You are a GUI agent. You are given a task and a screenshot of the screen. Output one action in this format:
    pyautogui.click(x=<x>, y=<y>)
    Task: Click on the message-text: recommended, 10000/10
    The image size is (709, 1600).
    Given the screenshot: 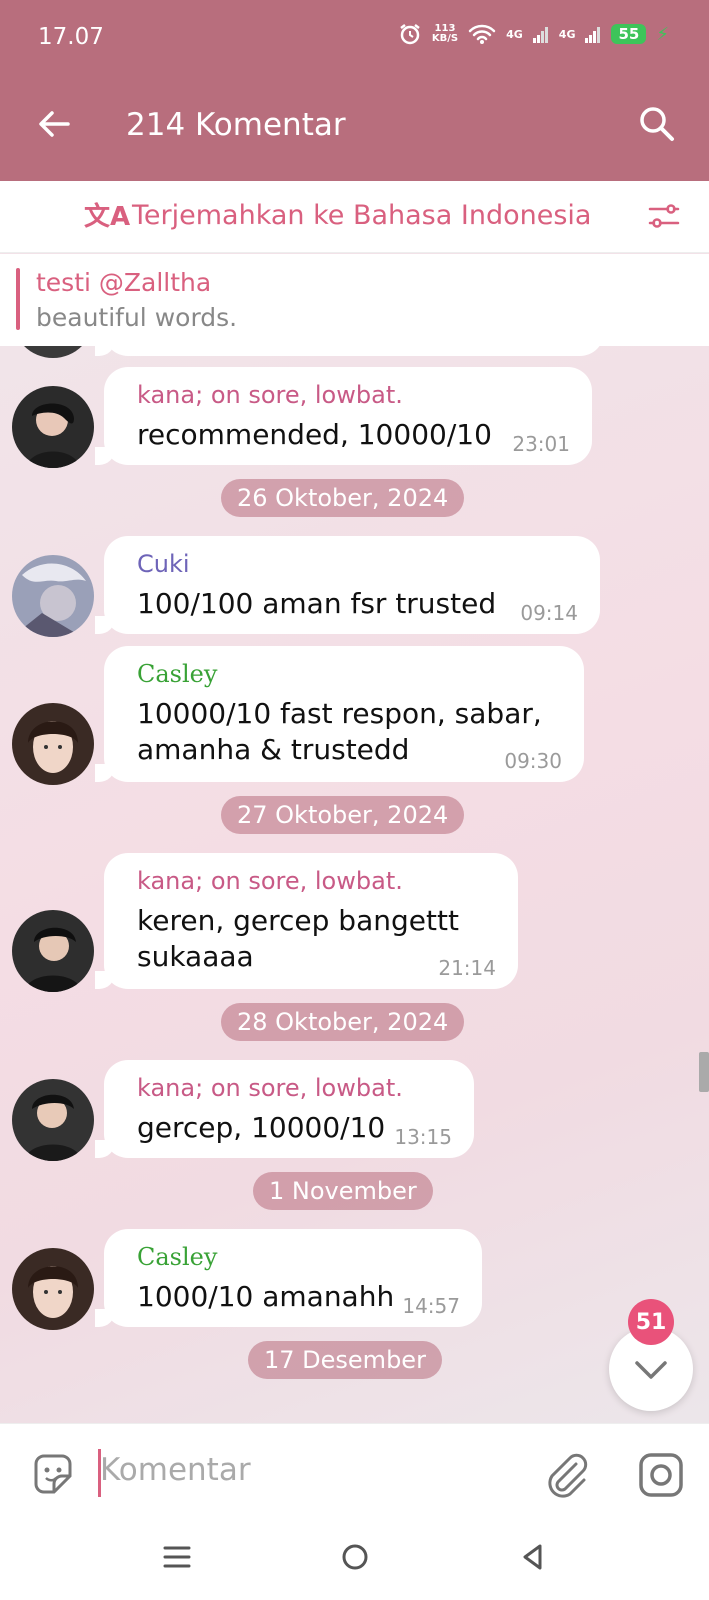 What is the action you would take?
    pyautogui.click(x=314, y=434)
    